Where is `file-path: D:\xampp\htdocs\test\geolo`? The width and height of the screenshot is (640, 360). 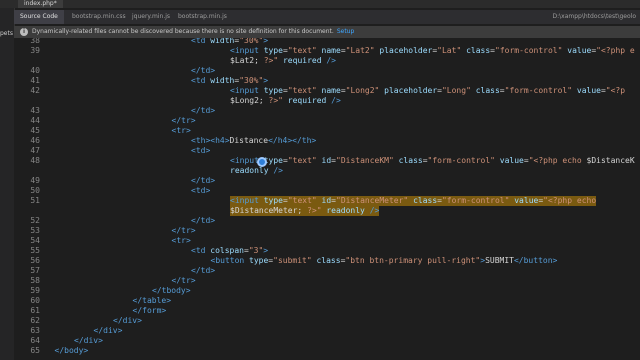 file-path: D:\xampp\htdocs\test\geolo is located at coordinates (594, 16).